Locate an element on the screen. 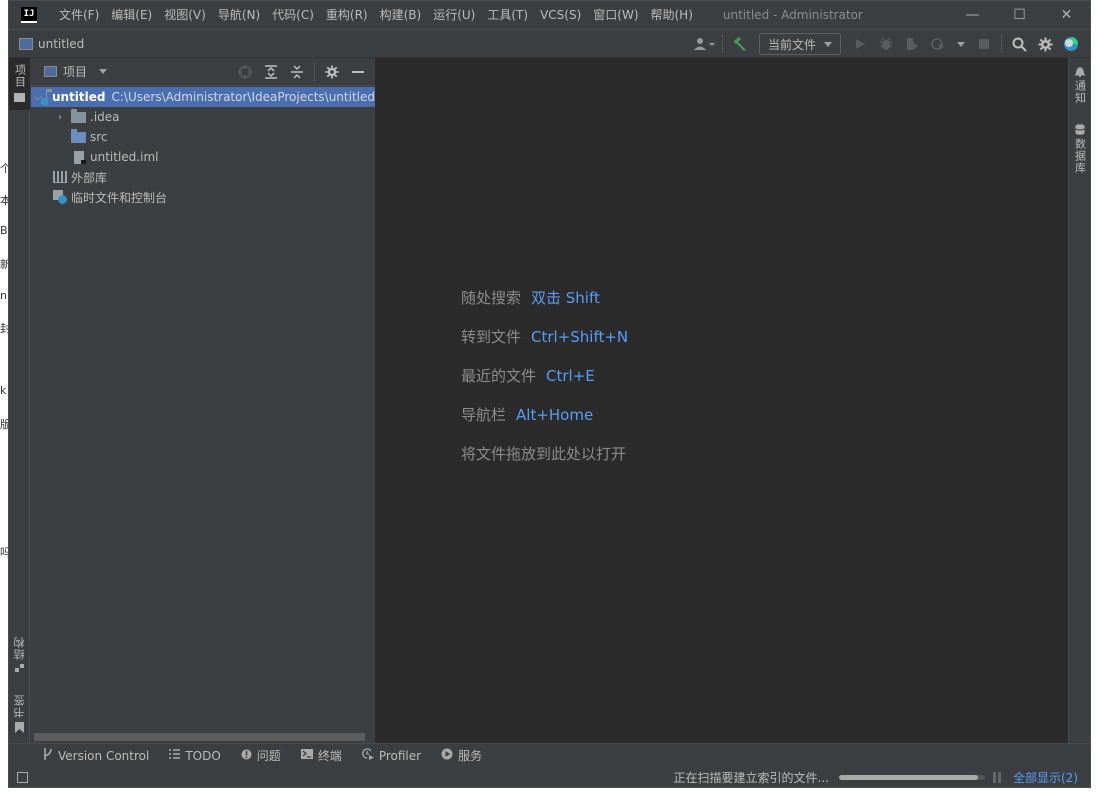 The height and width of the screenshot is (795, 1098). menu-view: 视图(V) is located at coordinates (185, 15).